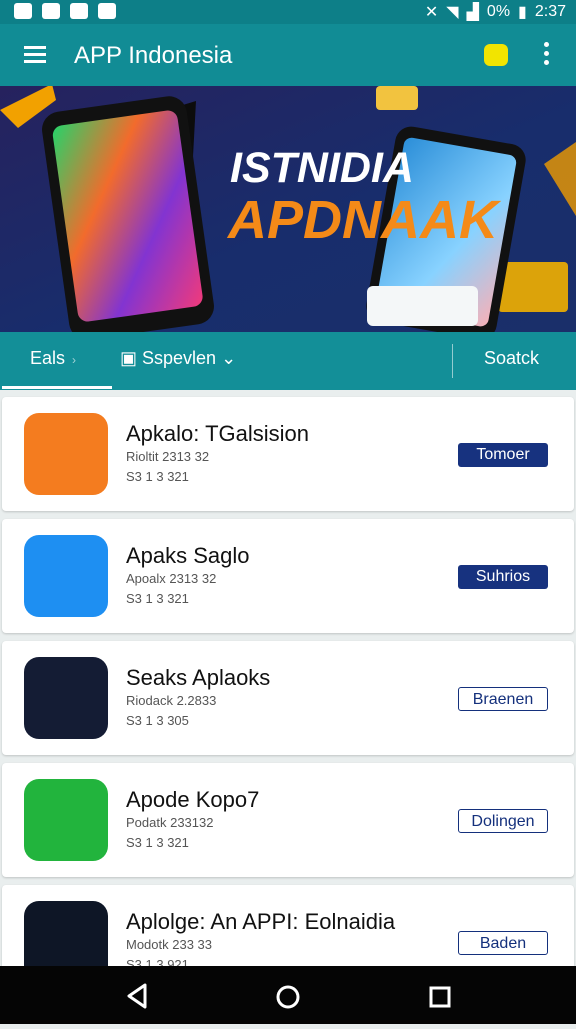  Describe the element at coordinates (170, 822) in the screenshot. I see `app-meta: Podatk 233132` at that location.